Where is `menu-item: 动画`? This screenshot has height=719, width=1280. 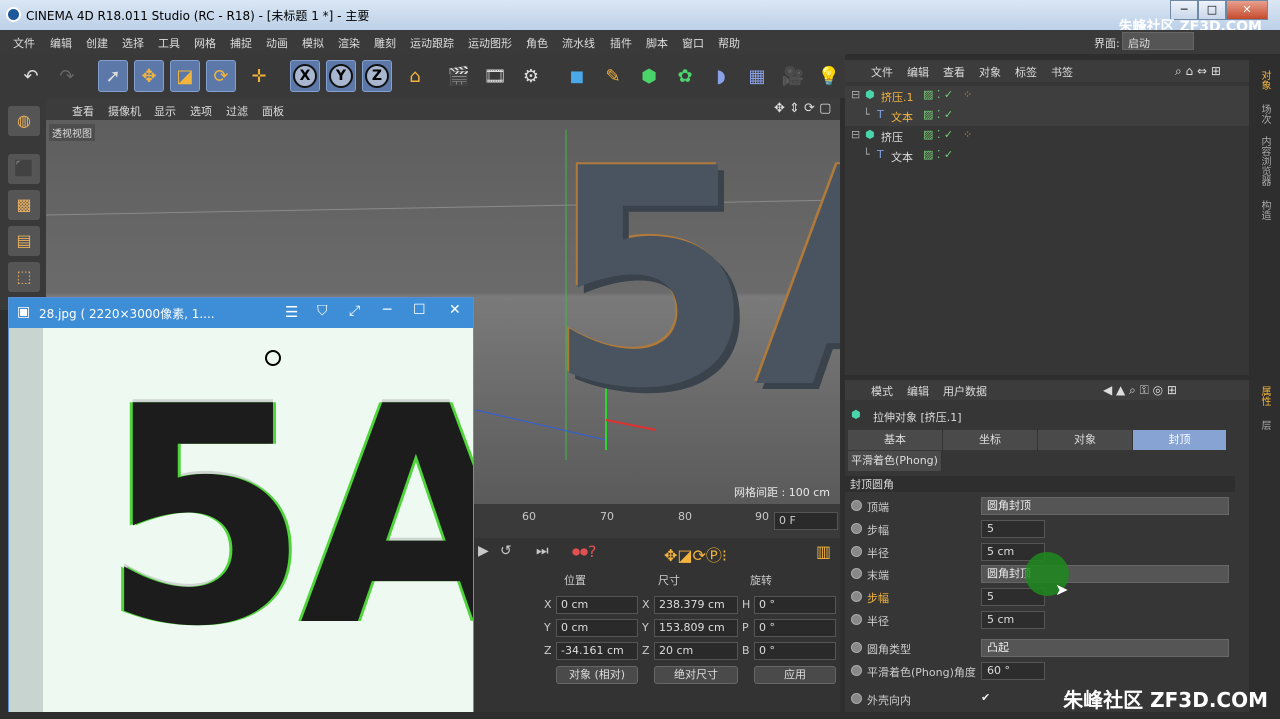
menu-item: 动画 is located at coordinates (277, 43).